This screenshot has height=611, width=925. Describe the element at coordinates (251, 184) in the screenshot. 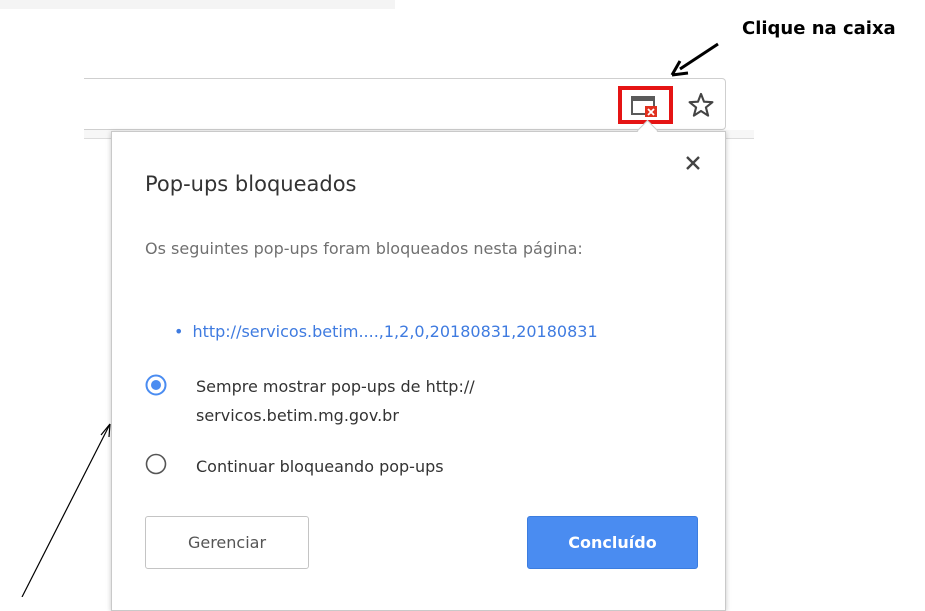

I see `dialog-title: Pop-ups bloqueados` at that location.